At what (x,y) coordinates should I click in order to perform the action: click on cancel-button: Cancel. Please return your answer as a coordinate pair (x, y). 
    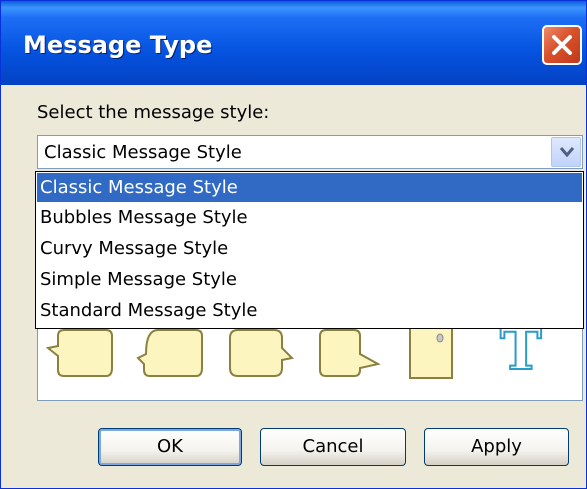
    Looking at the image, I should click on (333, 447).